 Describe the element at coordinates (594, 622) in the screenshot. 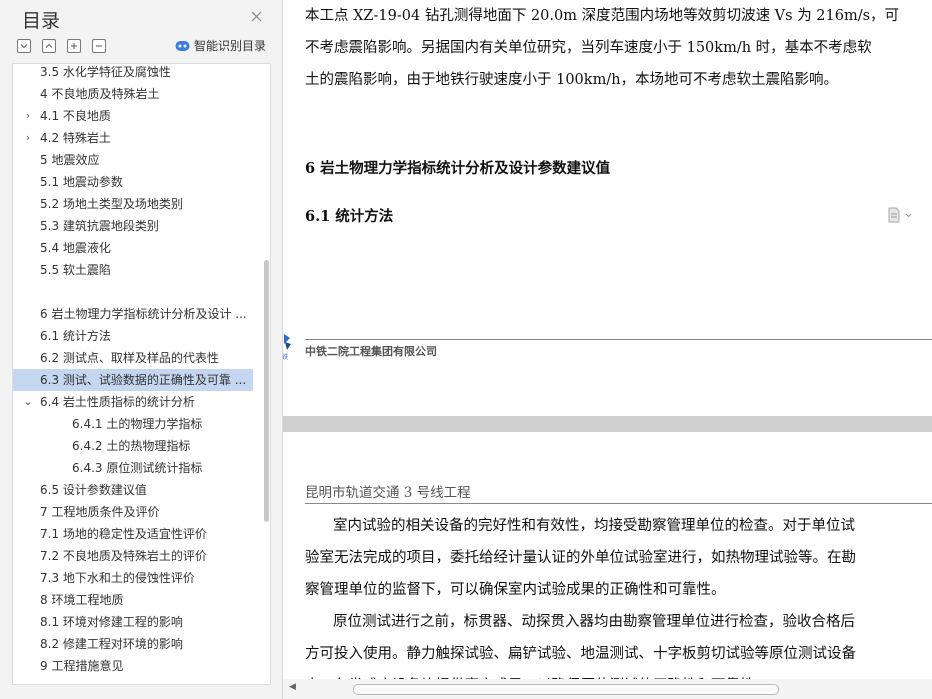

I see `paragraph-line: 原位测试进行之前，标贯器、动探贯入器均由勘察管理单位进行检查，验收合格后` at that location.